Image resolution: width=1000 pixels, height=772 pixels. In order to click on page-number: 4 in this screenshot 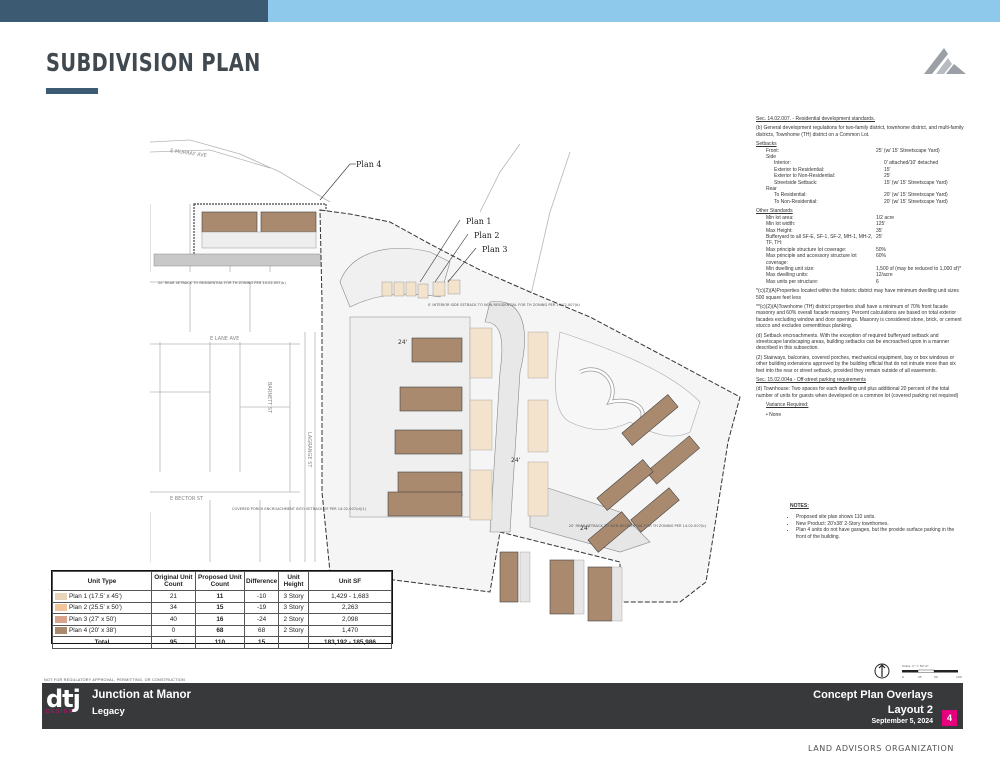, I will do `click(949, 718)`.